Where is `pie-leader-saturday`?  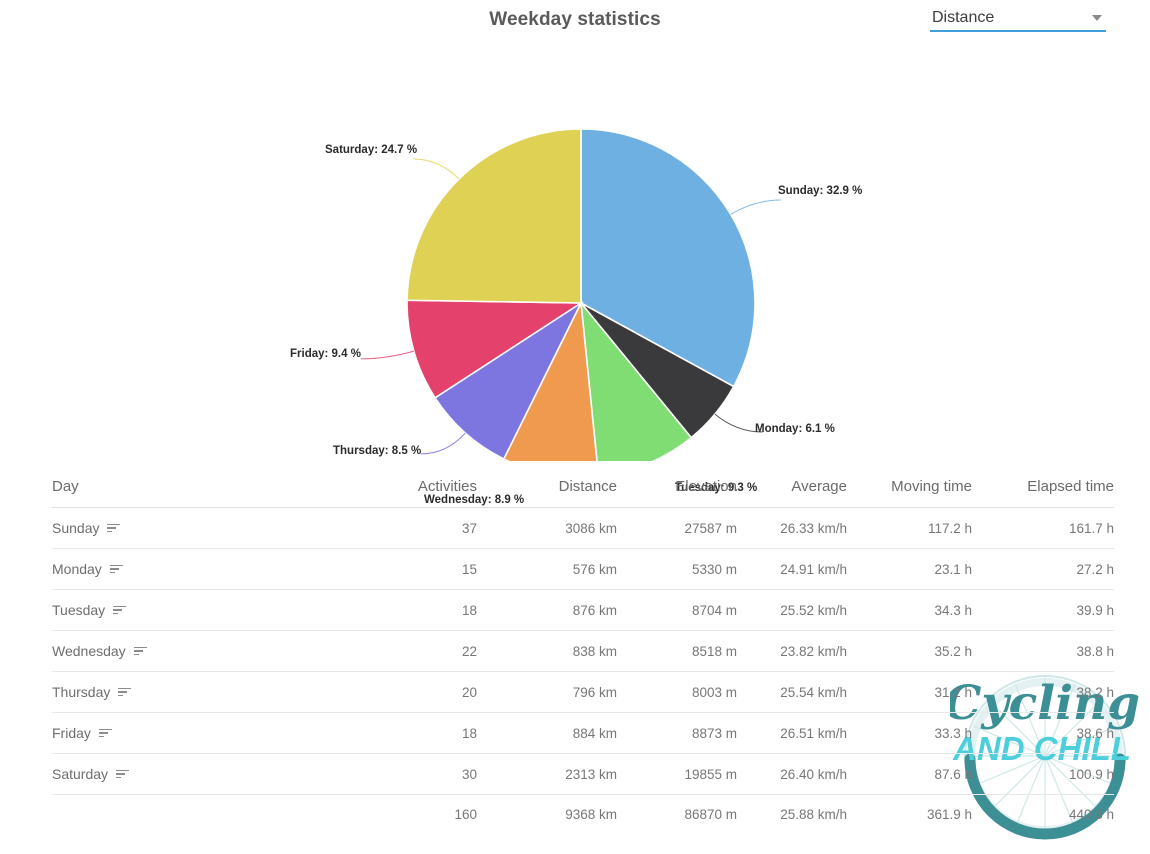
pie-leader-saturday is located at coordinates (436, 169).